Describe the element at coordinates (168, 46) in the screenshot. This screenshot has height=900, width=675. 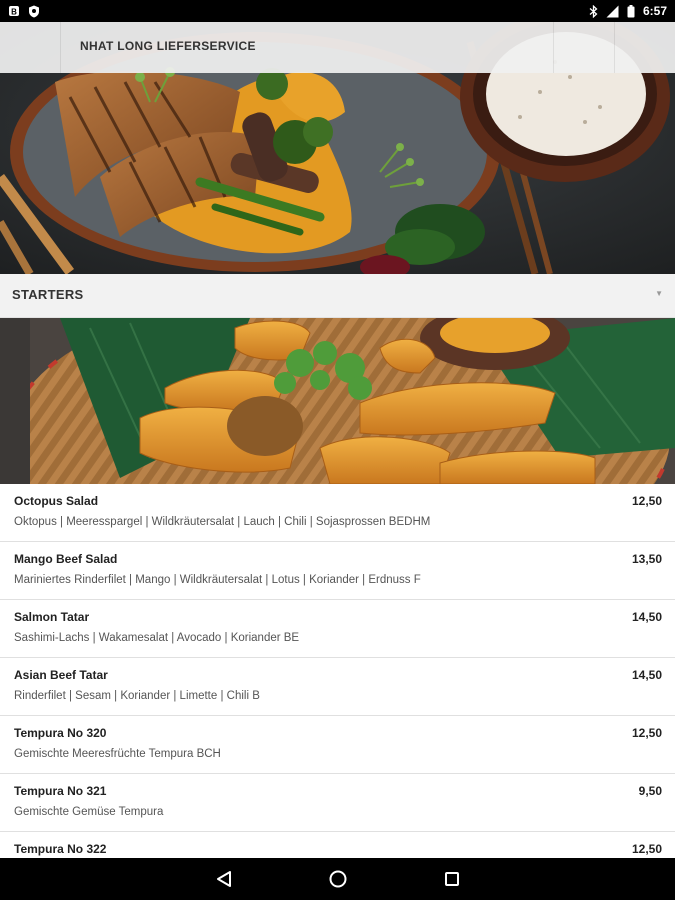
I see `app-title: NHAT LONG LIEFERSERVICE` at that location.